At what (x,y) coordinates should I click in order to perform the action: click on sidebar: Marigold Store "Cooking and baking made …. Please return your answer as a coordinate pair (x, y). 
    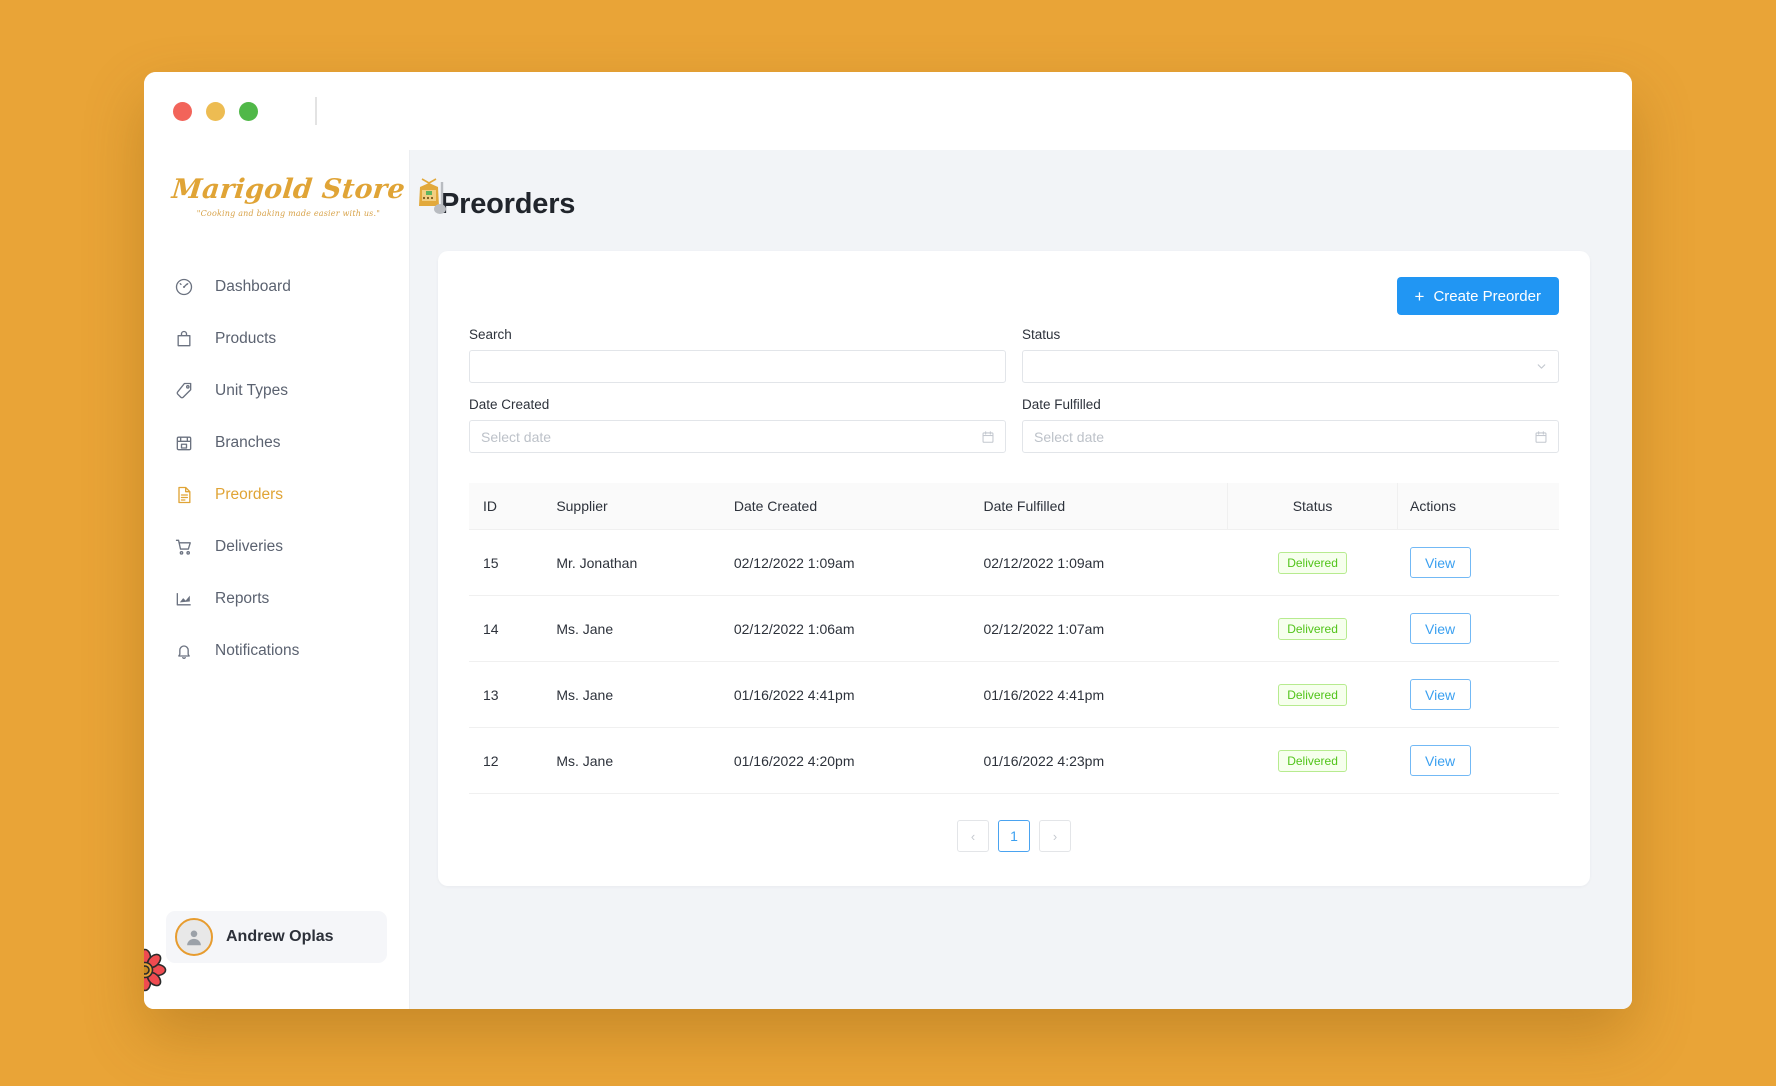
    Looking at the image, I should click on (295, 579).